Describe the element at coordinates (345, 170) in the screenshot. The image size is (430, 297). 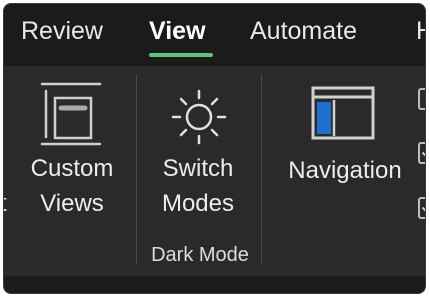
I see `navigation-label: Navigation` at that location.